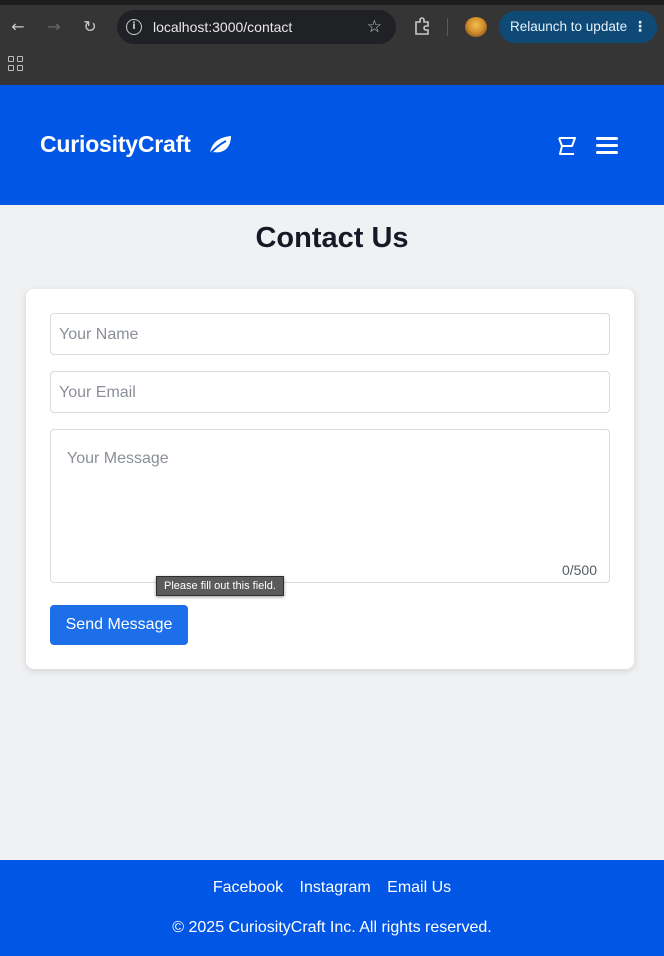  Describe the element at coordinates (476, 27) in the screenshot. I see `profile-avatar-icon` at that location.